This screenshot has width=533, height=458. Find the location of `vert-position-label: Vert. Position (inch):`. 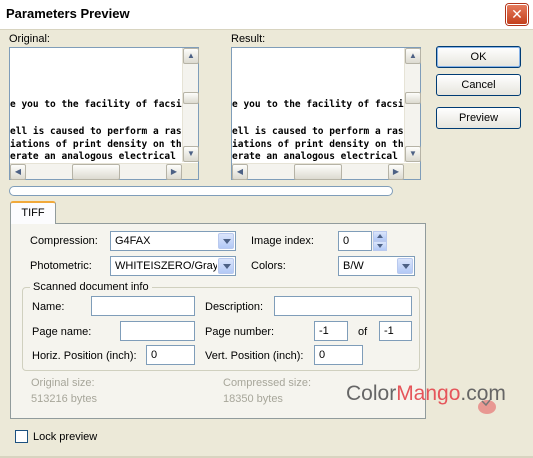

vert-position-label: Vert. Position (inch): is located at coordinates (254, 356).